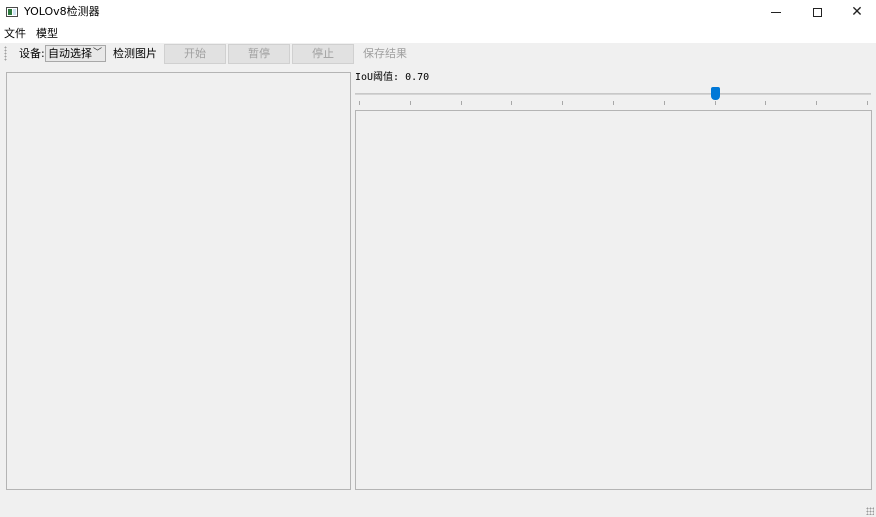 This screenshot has width=876, height=517. I want to click on close-button: ✕, so click(856, 12).